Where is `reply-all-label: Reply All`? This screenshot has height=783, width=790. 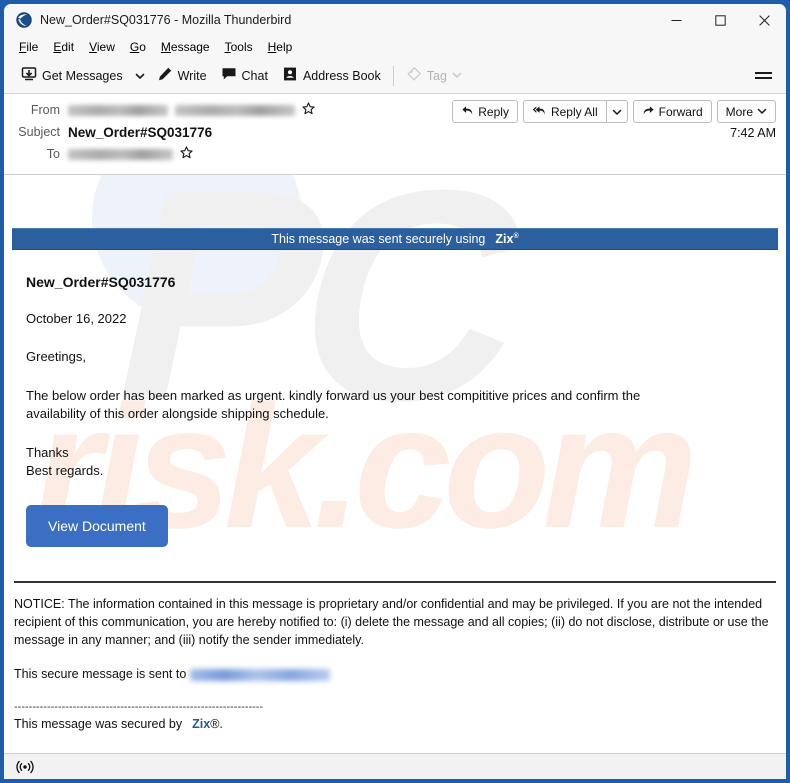
reply-all-label: Reply All is located at coordinates (574, 111).